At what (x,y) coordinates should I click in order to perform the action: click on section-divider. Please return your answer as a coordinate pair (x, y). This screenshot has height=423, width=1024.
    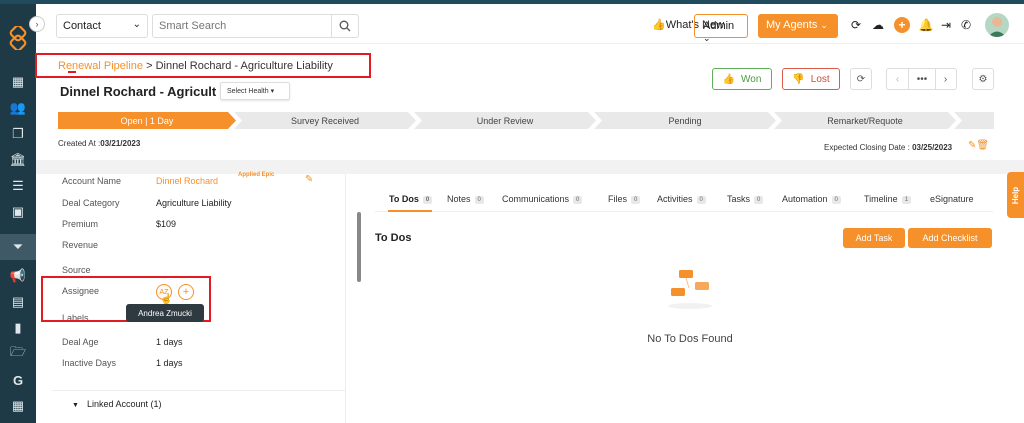
    Looking at the image, I should click on (530, 167).